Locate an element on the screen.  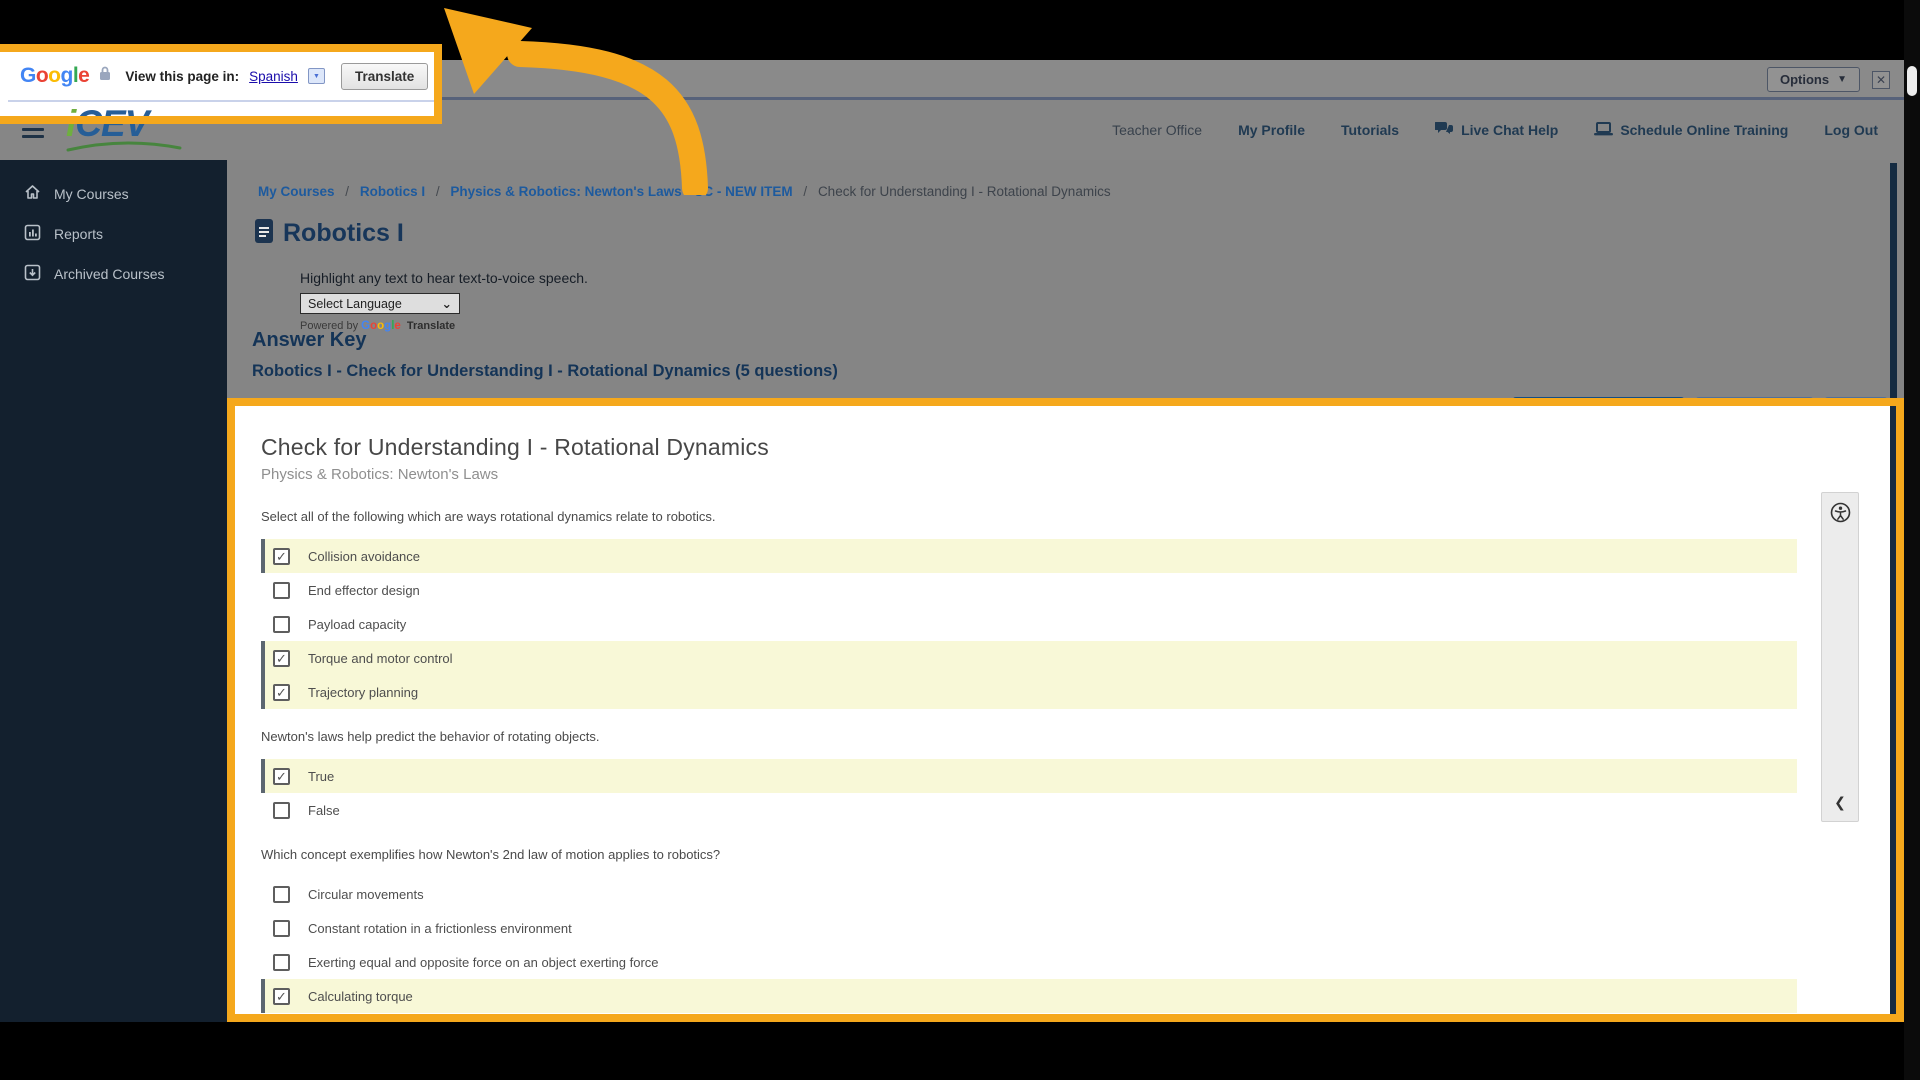
option-row: ✓ Collision avoidance is located at coordinates (1029, 556).